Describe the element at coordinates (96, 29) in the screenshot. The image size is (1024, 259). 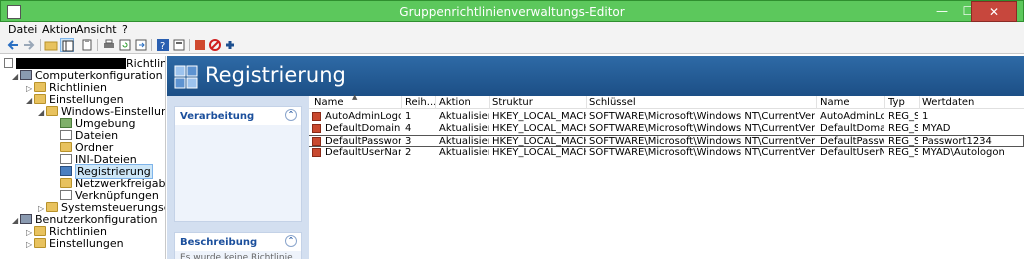
I see `menu-view: Ansicht` at that location.